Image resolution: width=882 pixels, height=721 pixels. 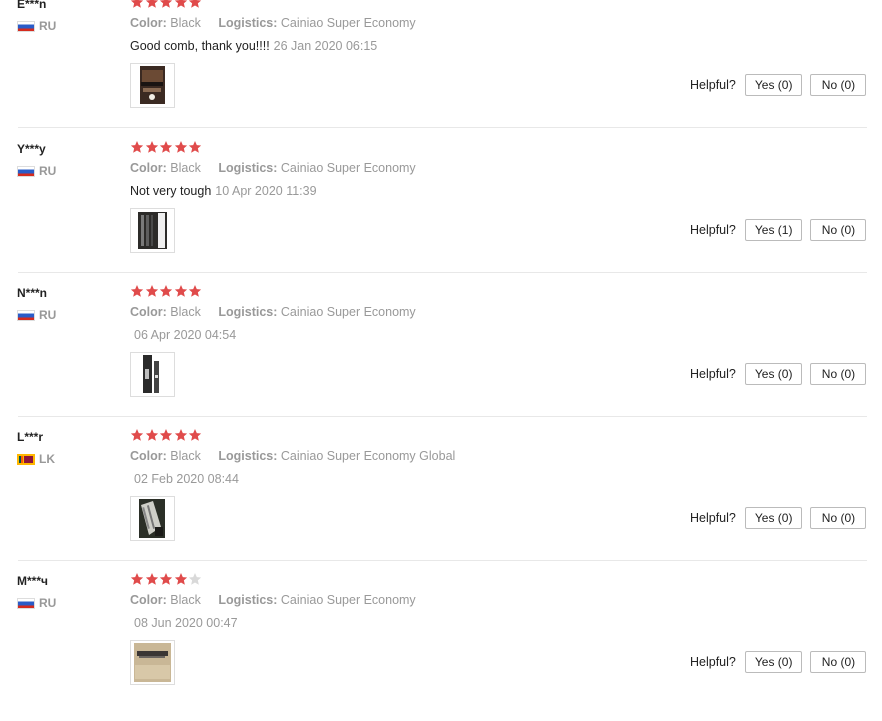 I want to click on reviewer-name: L***r, so click(x=30, y=437).